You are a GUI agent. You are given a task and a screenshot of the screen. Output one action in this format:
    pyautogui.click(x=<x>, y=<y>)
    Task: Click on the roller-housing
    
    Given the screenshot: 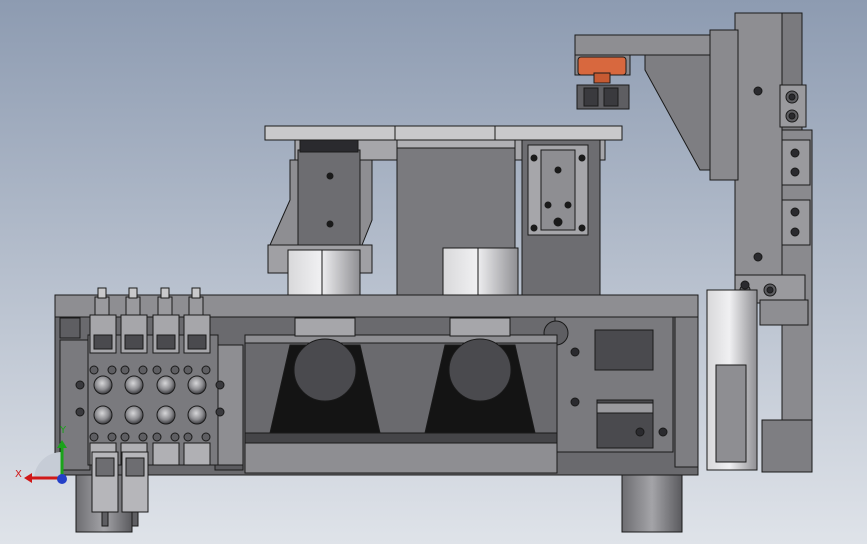 What is the action you would take?
    pyautogui.click(x=401, y=395)
    